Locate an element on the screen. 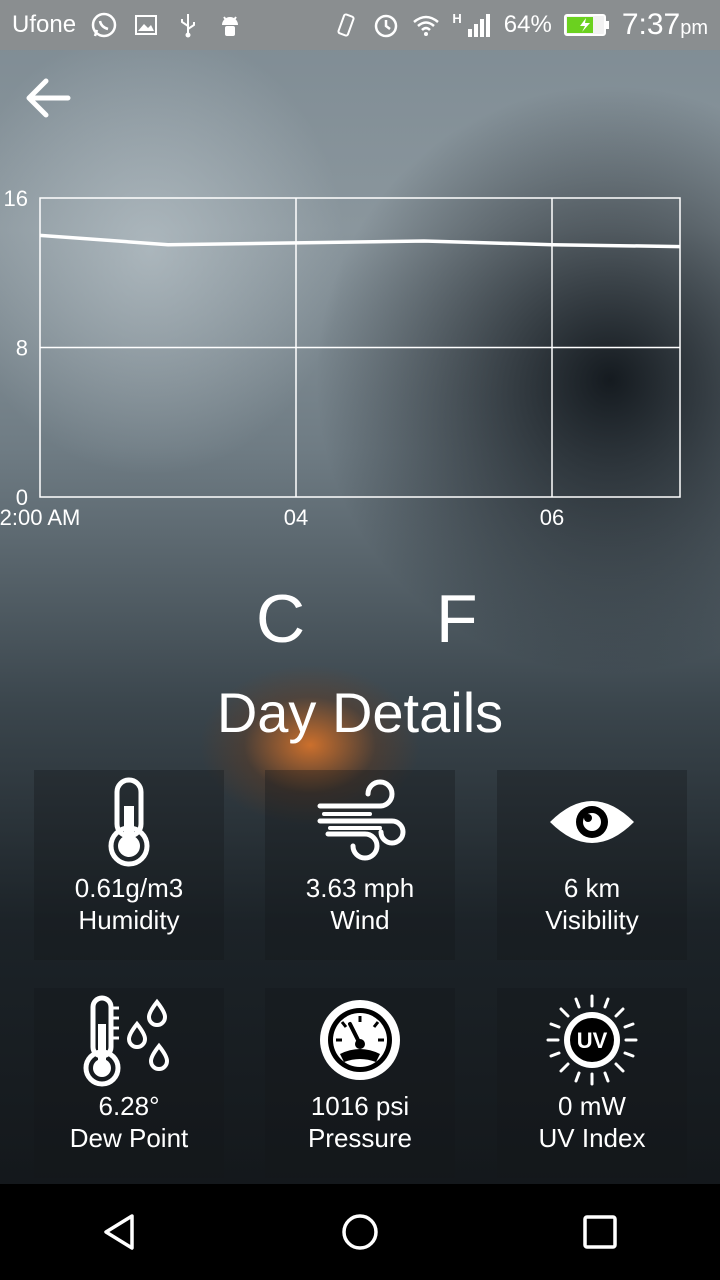  x-tick-label: 2:00 AM is located at coordinates (40, 517).